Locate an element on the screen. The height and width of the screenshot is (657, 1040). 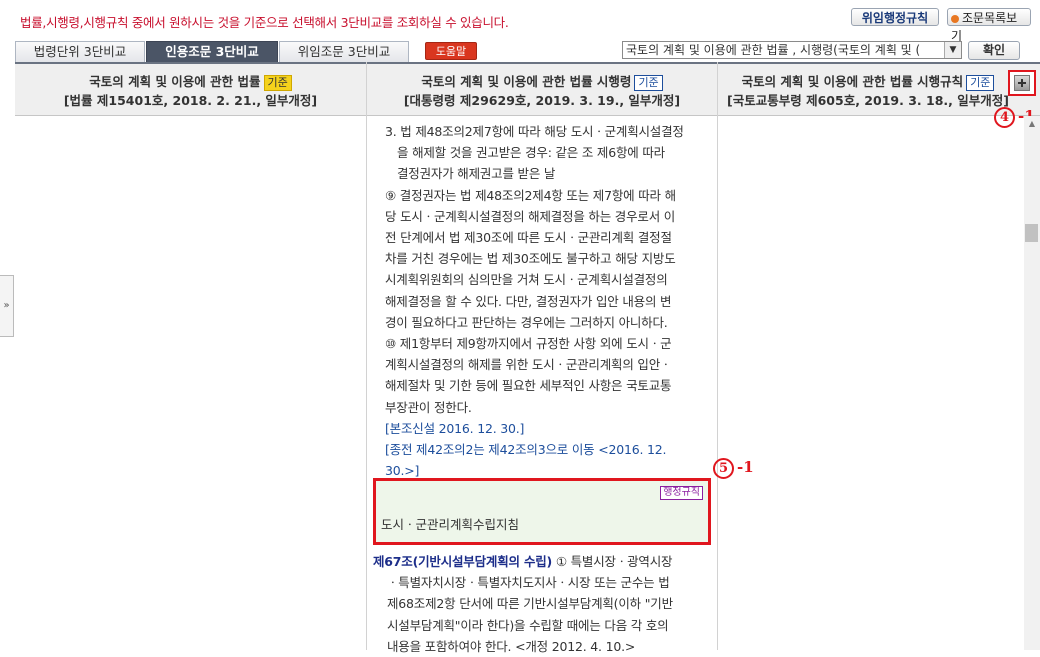
annotation-marker-box: 5 -1 is located at coordinates (733, 468).